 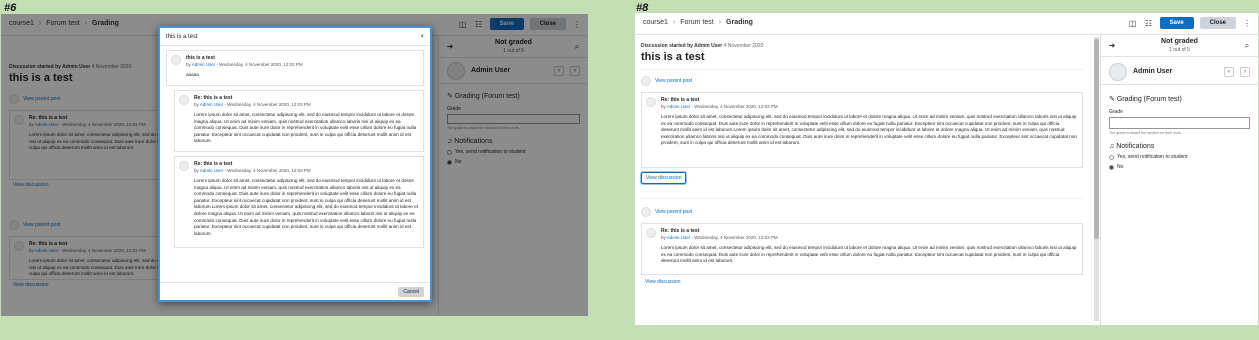 I want to click on notifications-heading: ♫ Notifications, so click(x=1132, y=146).